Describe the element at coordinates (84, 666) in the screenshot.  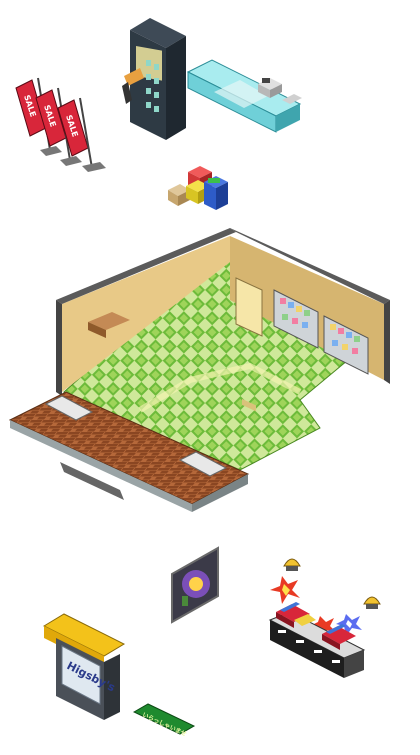
I see `storefront-sign-icon: Higsby's` at that location.